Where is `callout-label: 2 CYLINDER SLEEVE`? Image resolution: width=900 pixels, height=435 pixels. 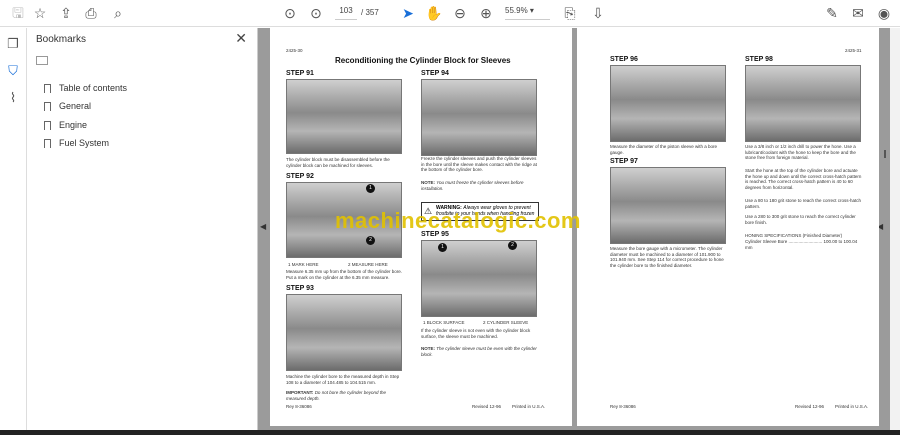
callout-label: 2 CYLINDER SLEEVE is located at coordinates (506, 322).